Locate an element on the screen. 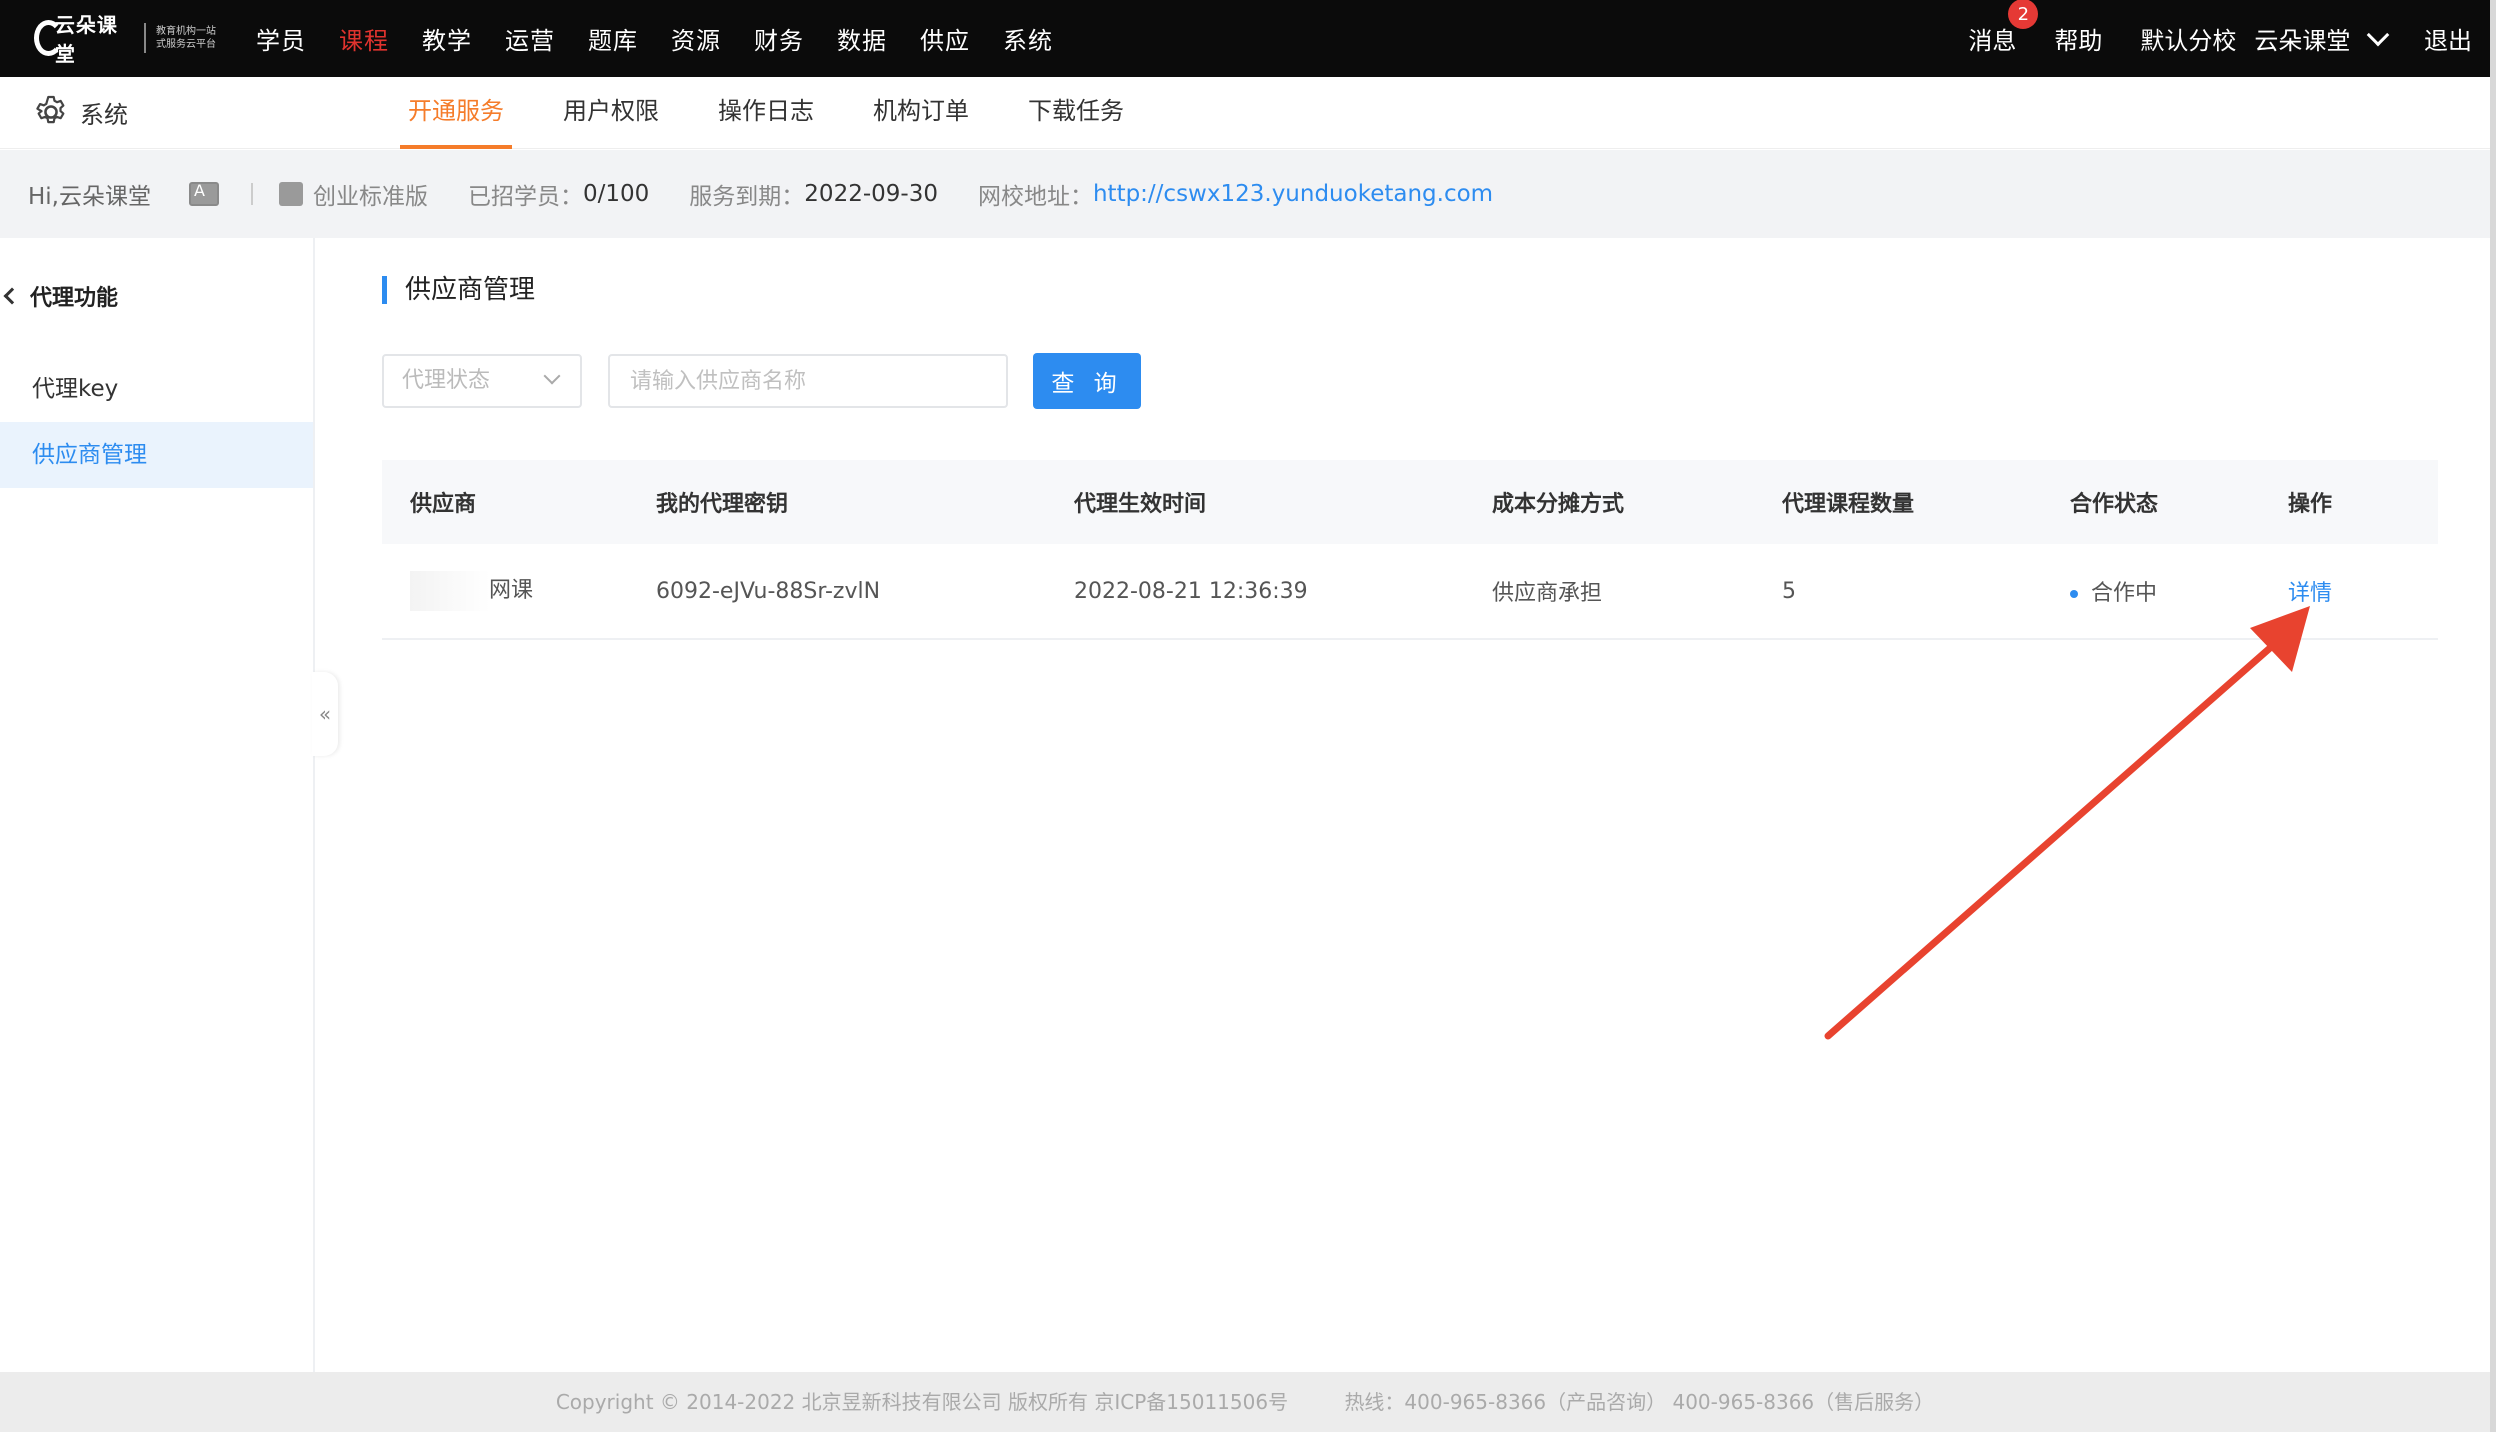  cell-supplier: 网课 is located at coordinates (519, 591).